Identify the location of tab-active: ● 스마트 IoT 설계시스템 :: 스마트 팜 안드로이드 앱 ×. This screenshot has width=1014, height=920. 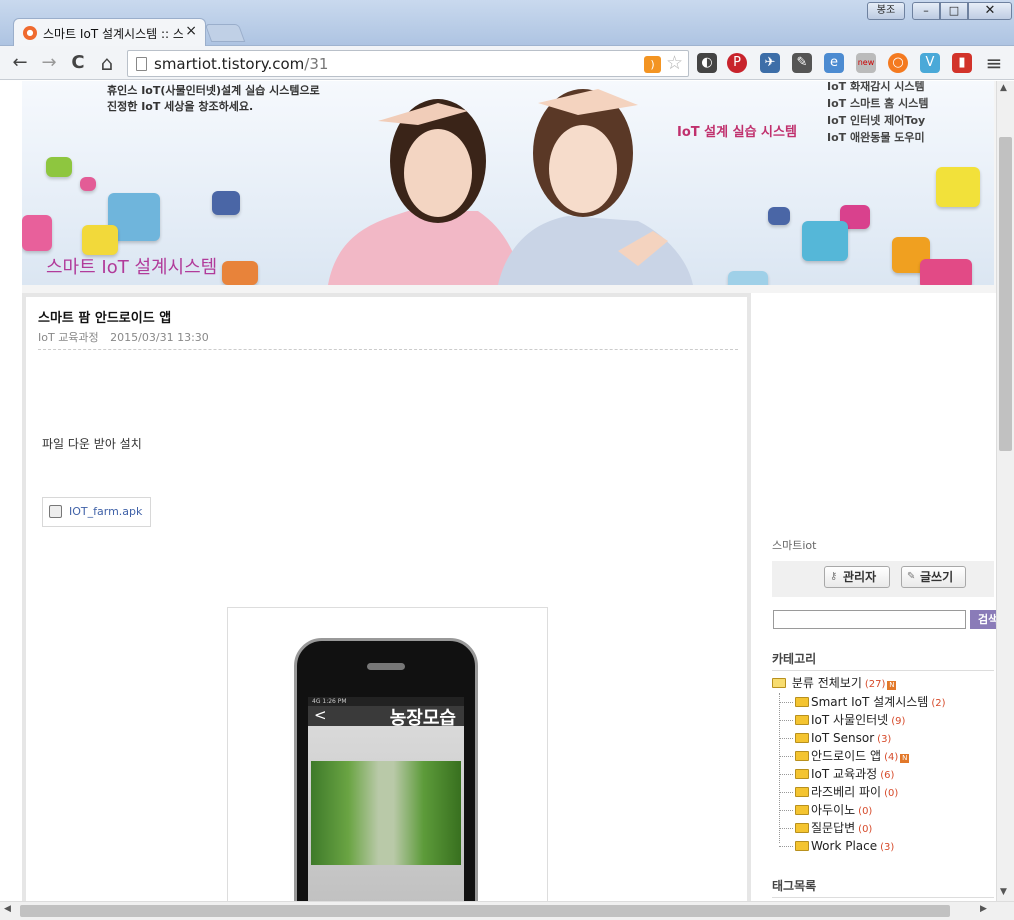
(109, 32).